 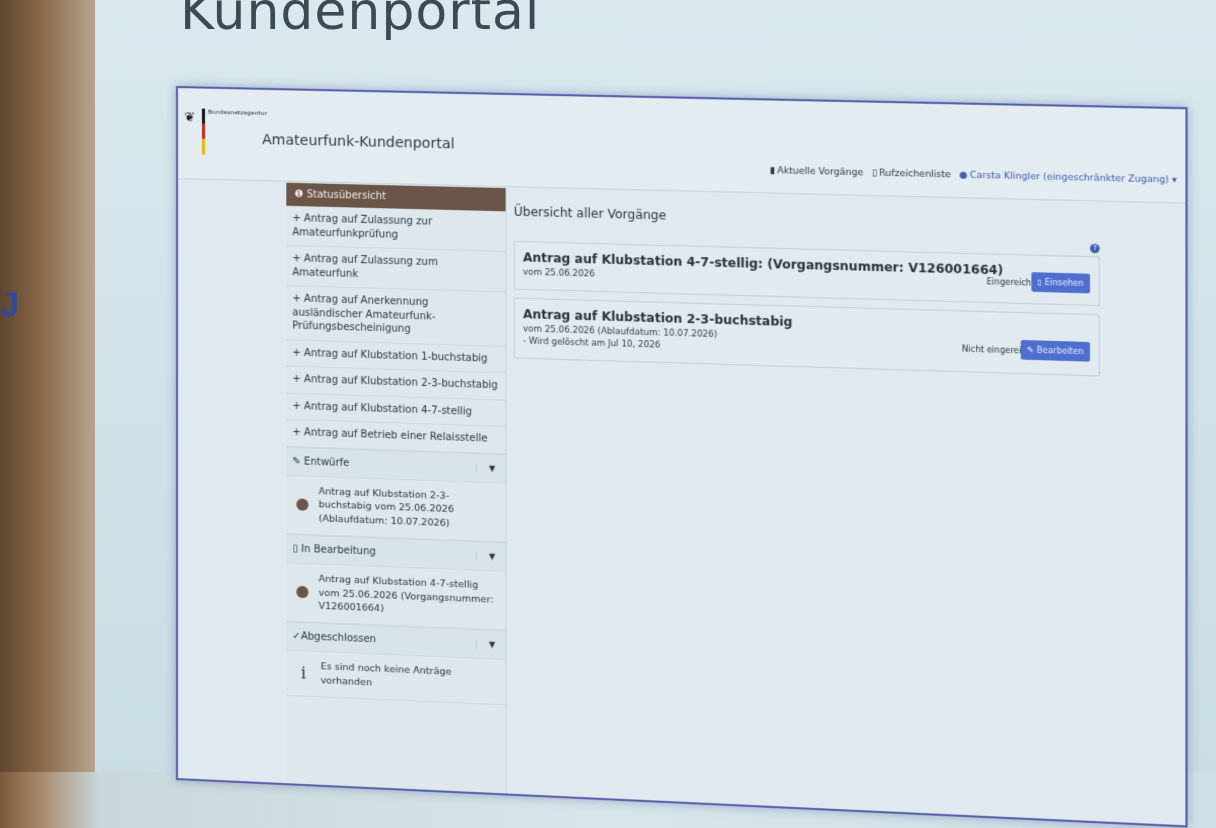 I want to click on eagle-icon: ❦, so click(x=191, y=117).